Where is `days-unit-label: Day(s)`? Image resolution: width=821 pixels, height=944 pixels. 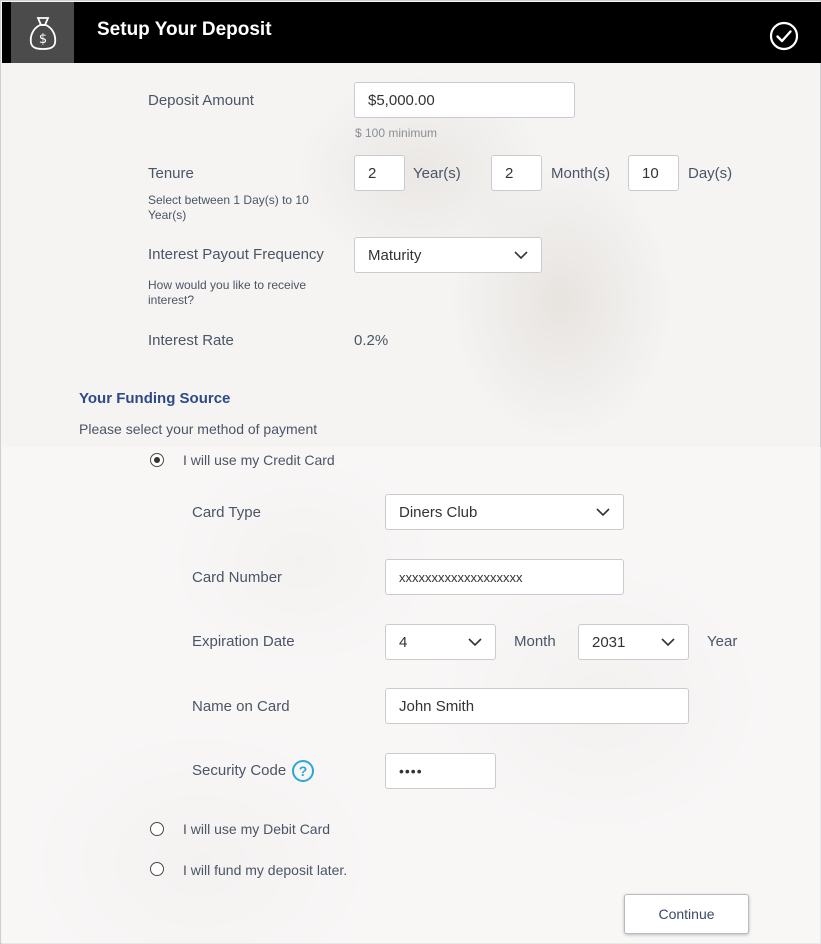 days-unit-label: Day(s) is located at coordinates (710, 173).